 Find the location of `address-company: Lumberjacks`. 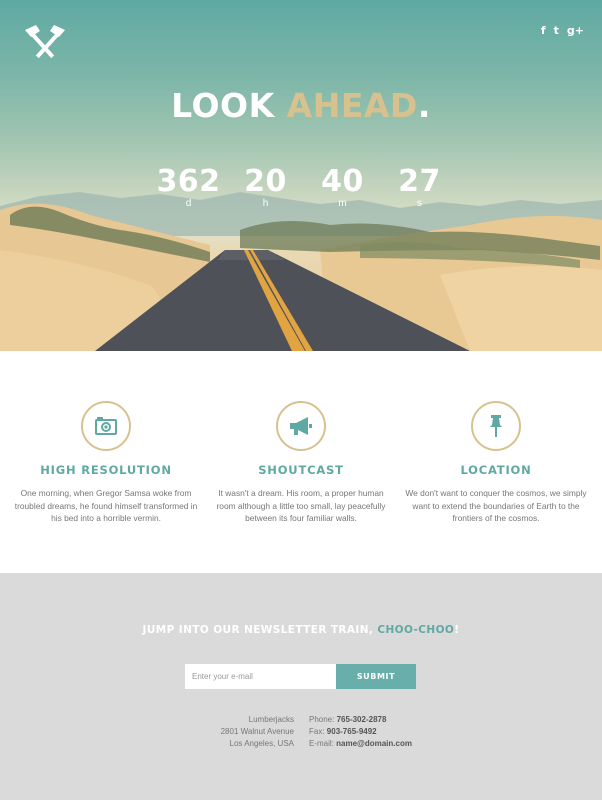

address-company: Lumberjacks is located at coordinates (271, 719).